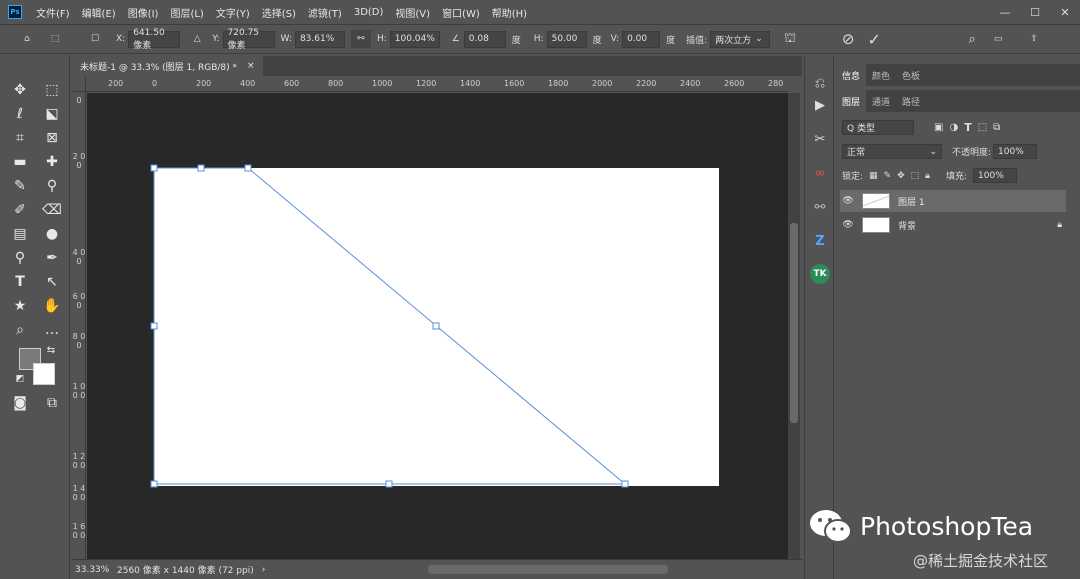 This screenshot has width=1080, height=579. Describe the element at coordinates (874, 39) in the screenshot. I see `commit-transform-icon: ✓` at that location.